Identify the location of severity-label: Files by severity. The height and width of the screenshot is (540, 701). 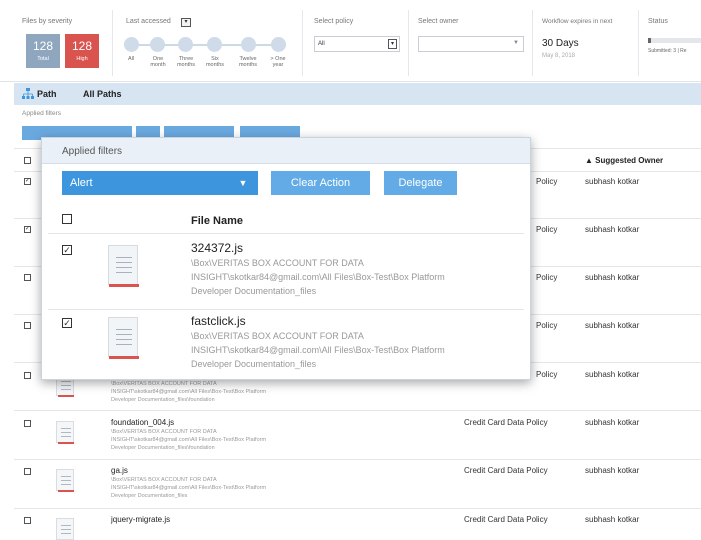
(47, 21).